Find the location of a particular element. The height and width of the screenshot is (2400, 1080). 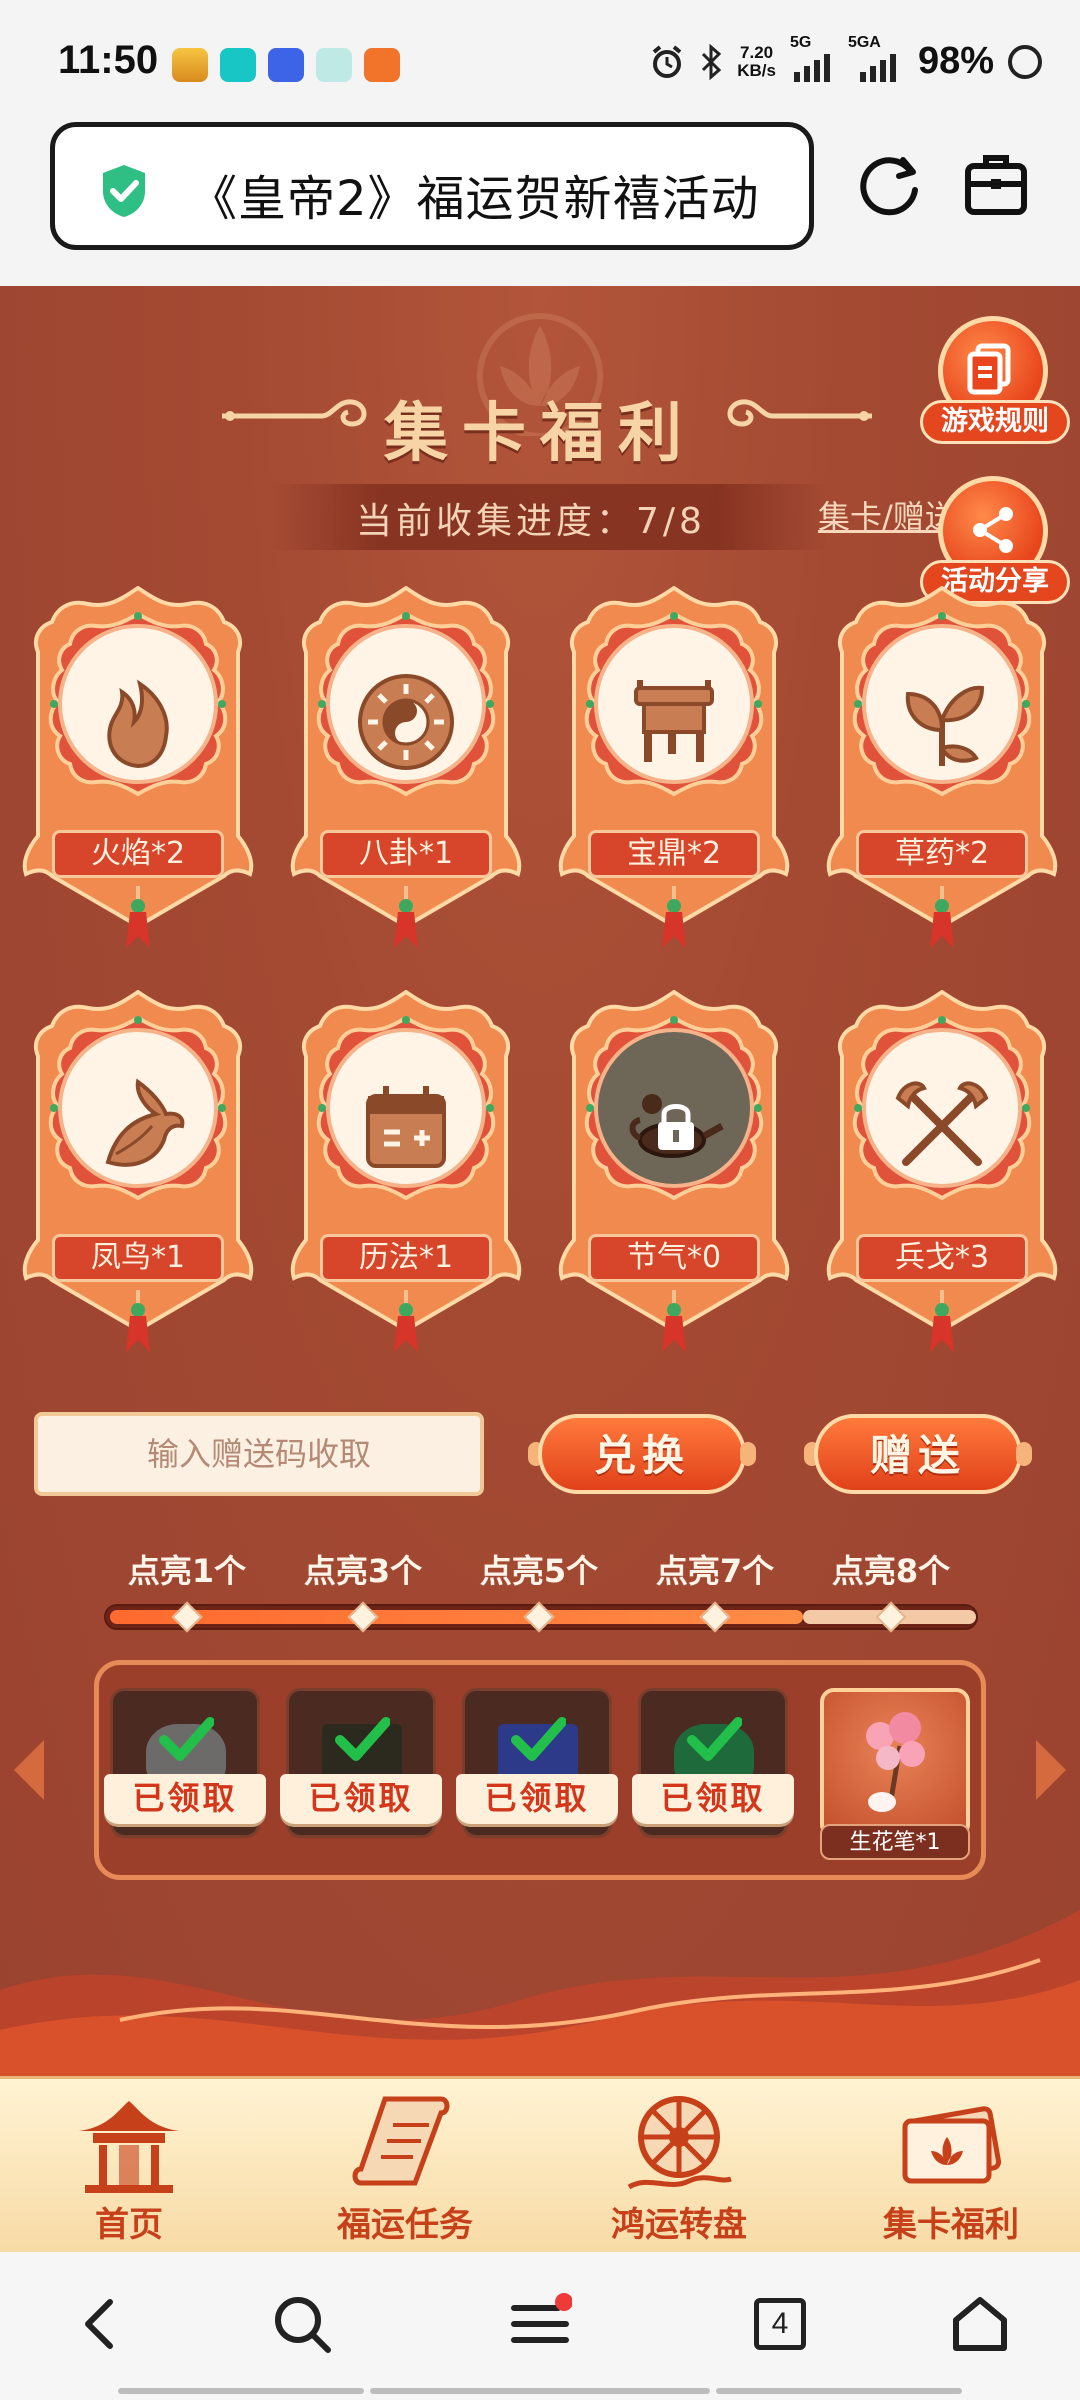

cauldron-icon is located at coordinates (674, 721).